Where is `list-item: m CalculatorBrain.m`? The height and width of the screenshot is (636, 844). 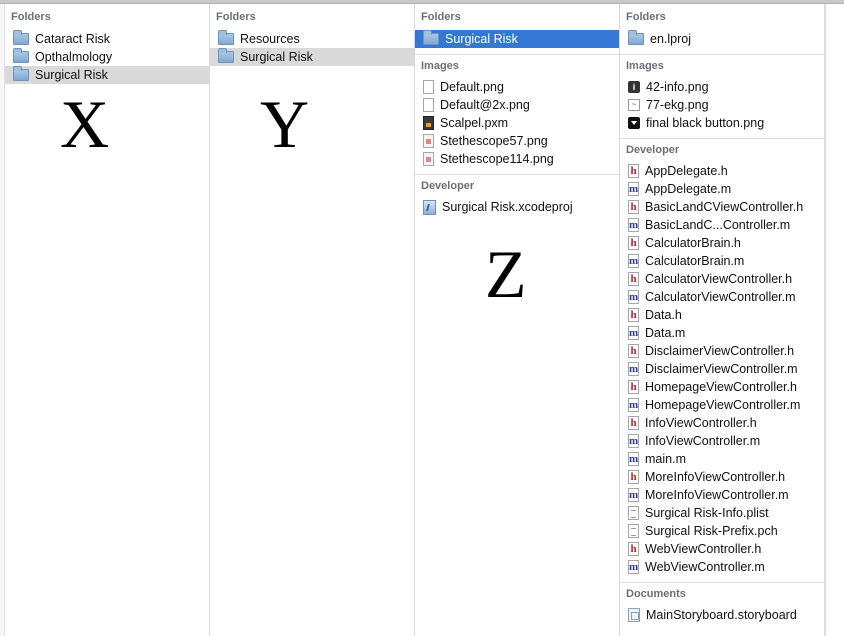
list-item: m CalculatorBrain.m is located at coordinates (722, 261).